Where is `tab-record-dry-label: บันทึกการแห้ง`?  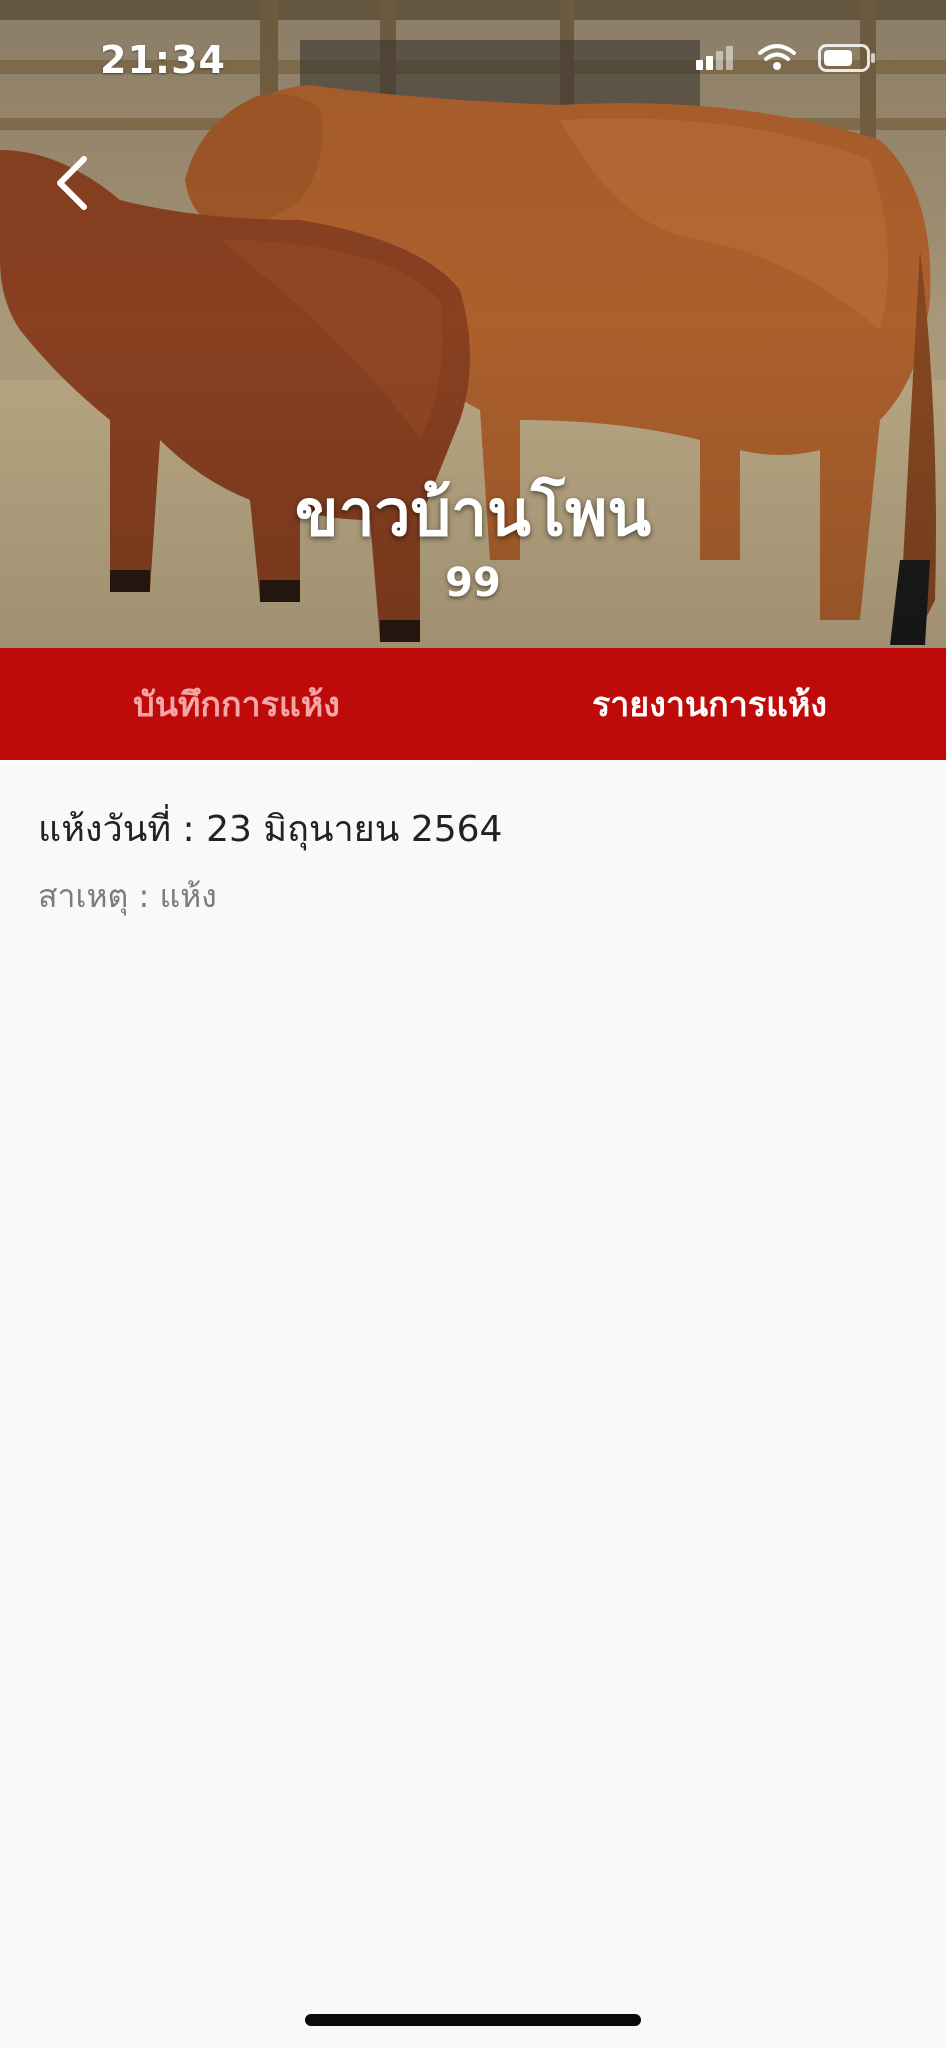 tab-record-dry-label: บันทึกการแห้ง is located at coordinates (236, 705).